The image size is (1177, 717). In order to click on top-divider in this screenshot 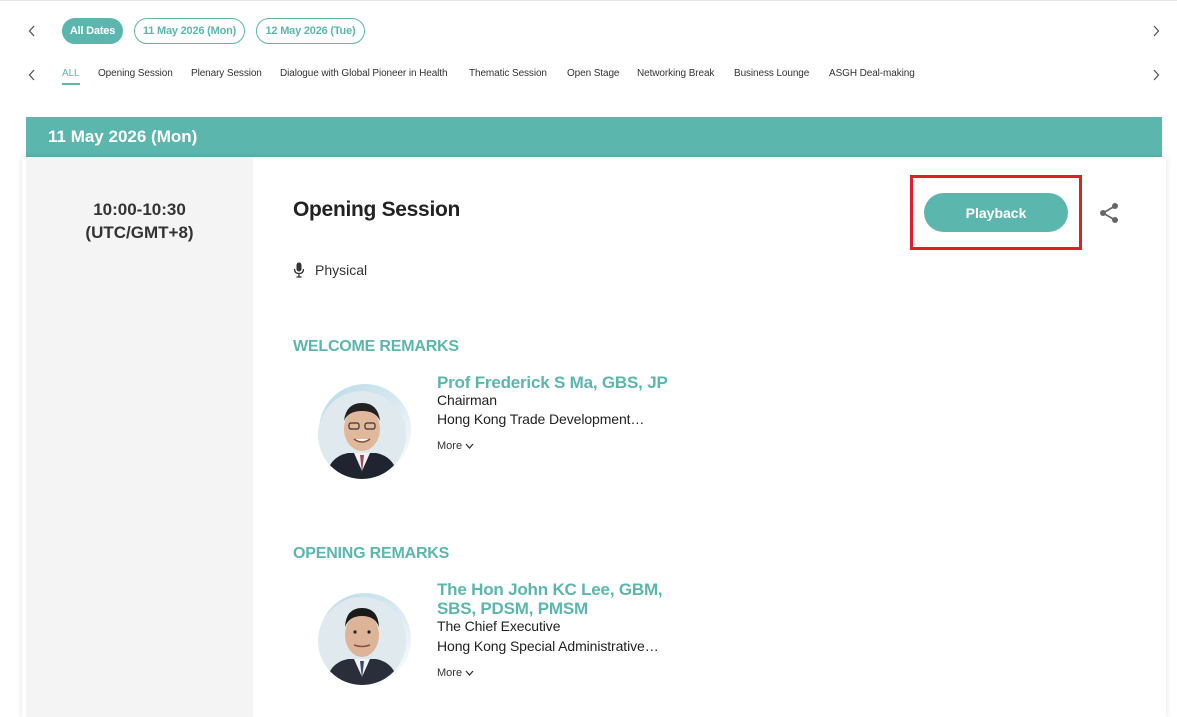, I will do `click(588, 0)`.